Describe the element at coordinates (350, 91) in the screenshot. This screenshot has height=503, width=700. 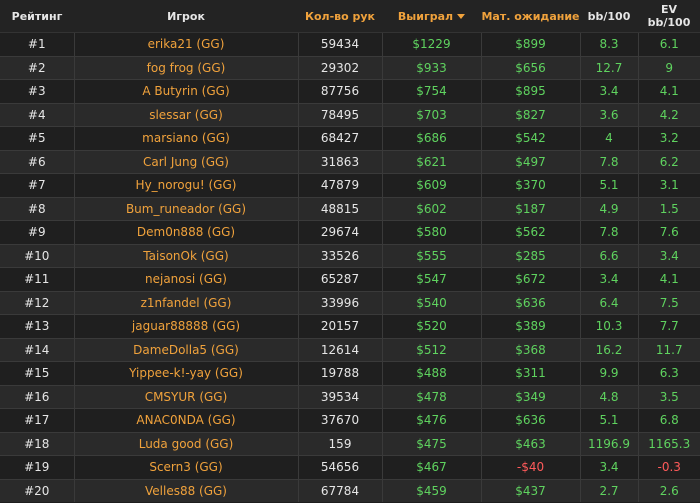
I see `table-row: #3 A Butyrin (GG) 87756 $754 $895 3.4 4.1` at that location.